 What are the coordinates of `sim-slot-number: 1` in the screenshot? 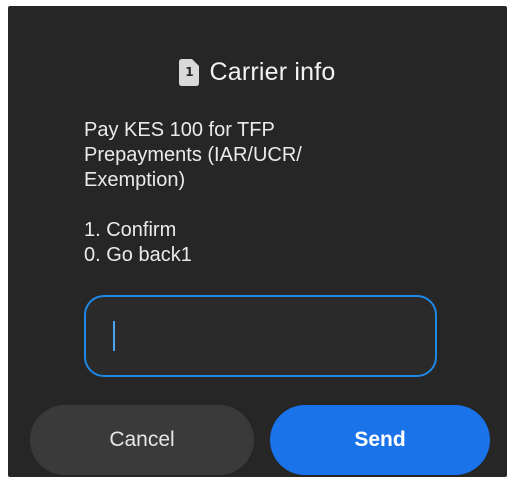 It's located at (189, 71).